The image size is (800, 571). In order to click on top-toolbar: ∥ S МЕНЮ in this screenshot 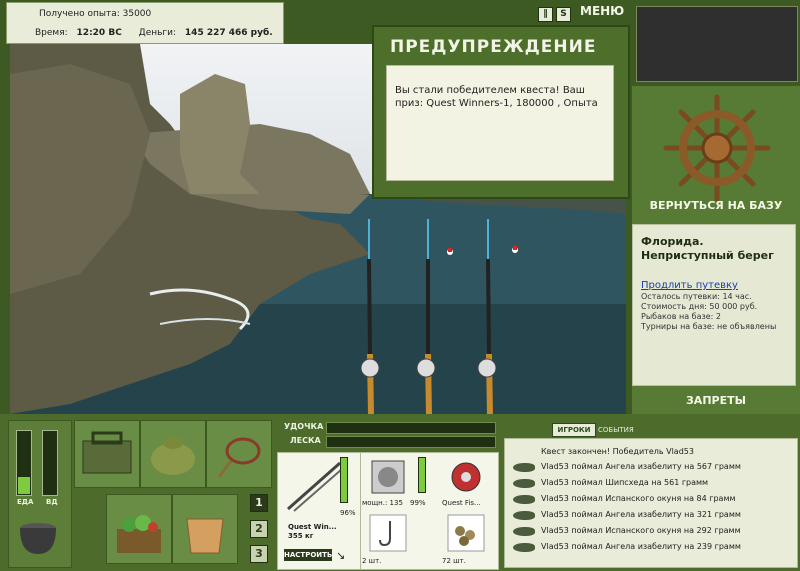, I will do `click(581, 14)`.